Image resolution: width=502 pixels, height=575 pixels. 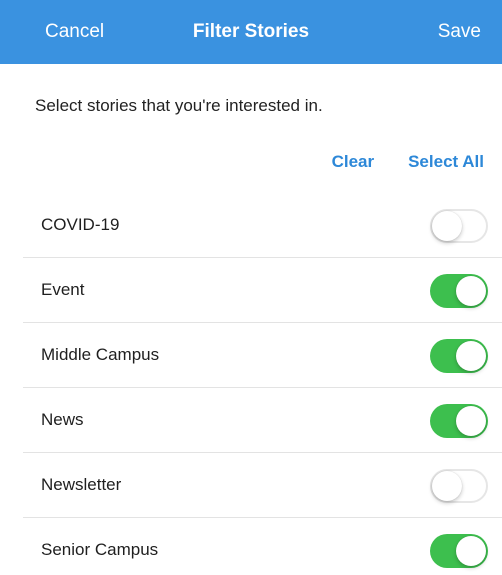 What do you see at coordinates (262, 225) in the screenshot?
I see `list-item: COVID-19` at bounding box center [262, 225].